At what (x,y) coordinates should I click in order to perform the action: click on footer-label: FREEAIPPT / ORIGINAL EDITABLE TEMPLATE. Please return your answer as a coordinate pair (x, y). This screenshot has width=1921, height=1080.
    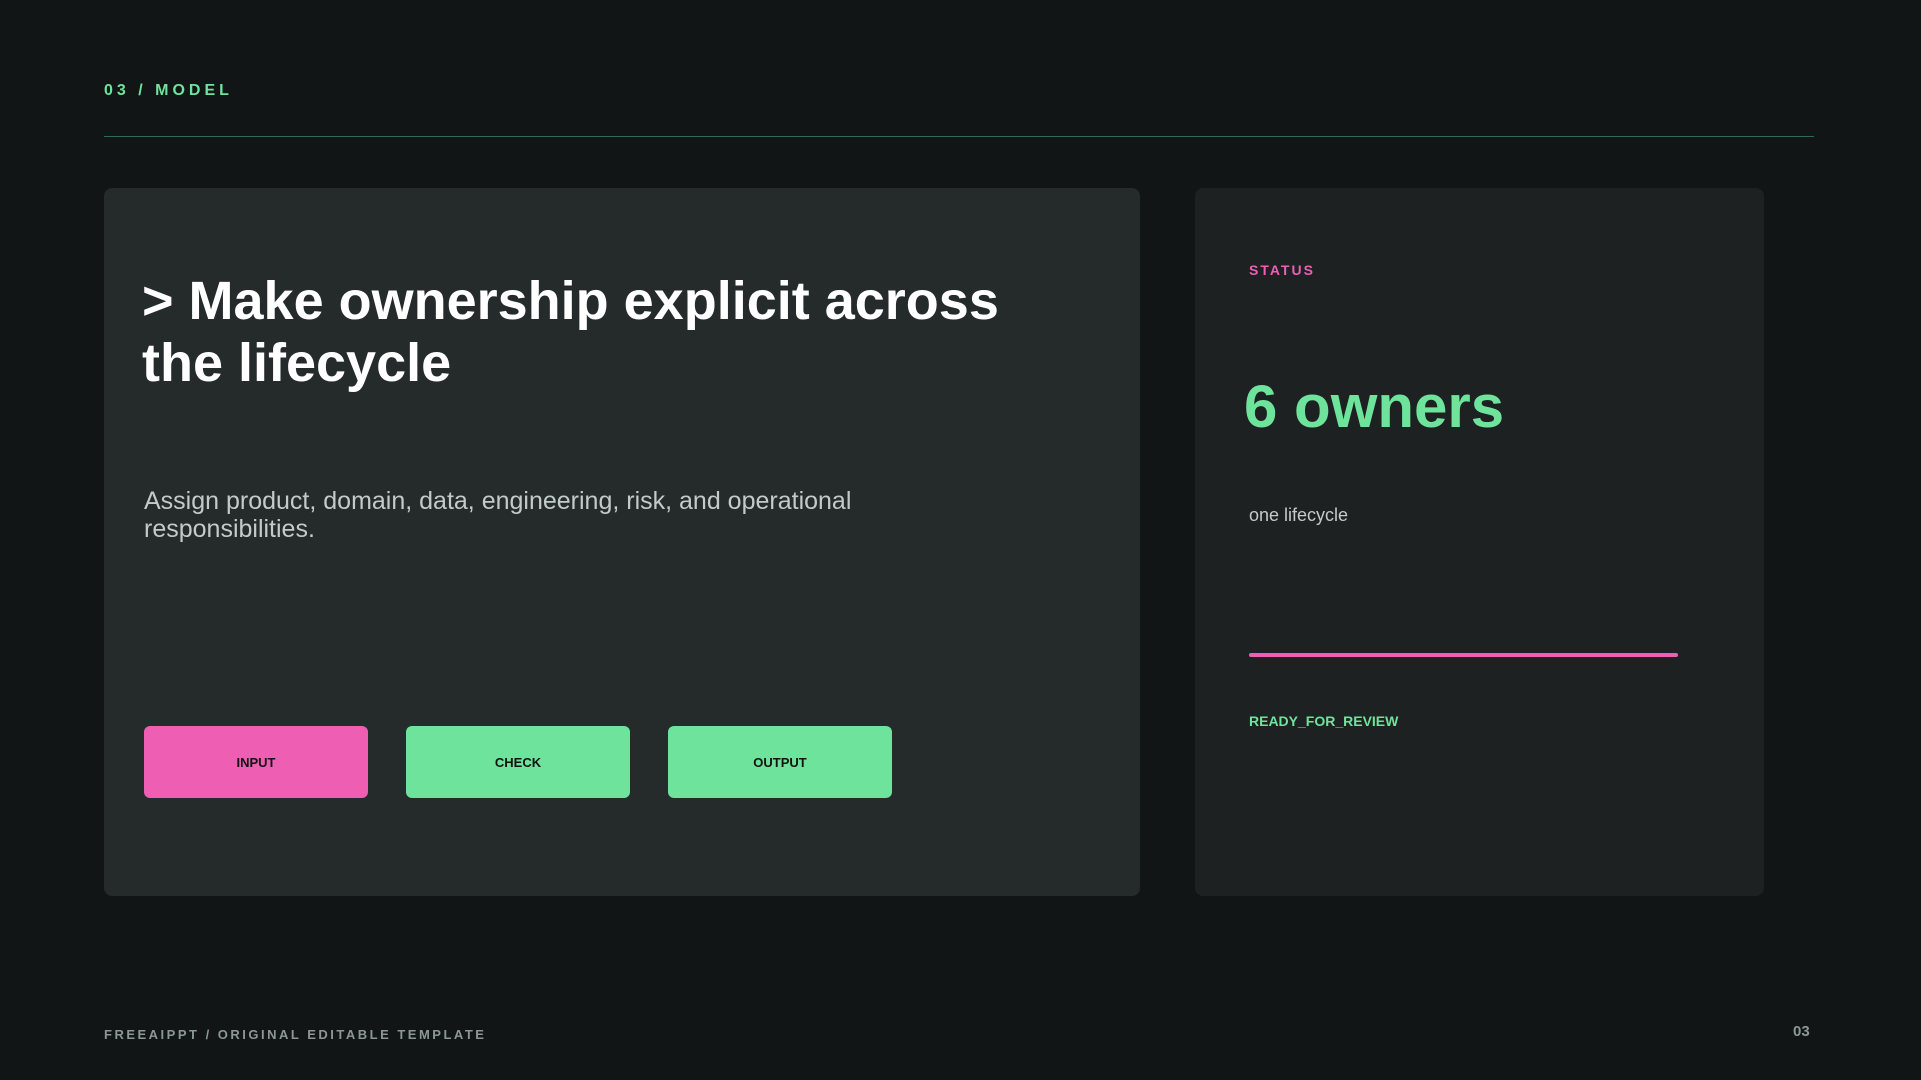
    Looking at the image, I should click on (295, 1034).